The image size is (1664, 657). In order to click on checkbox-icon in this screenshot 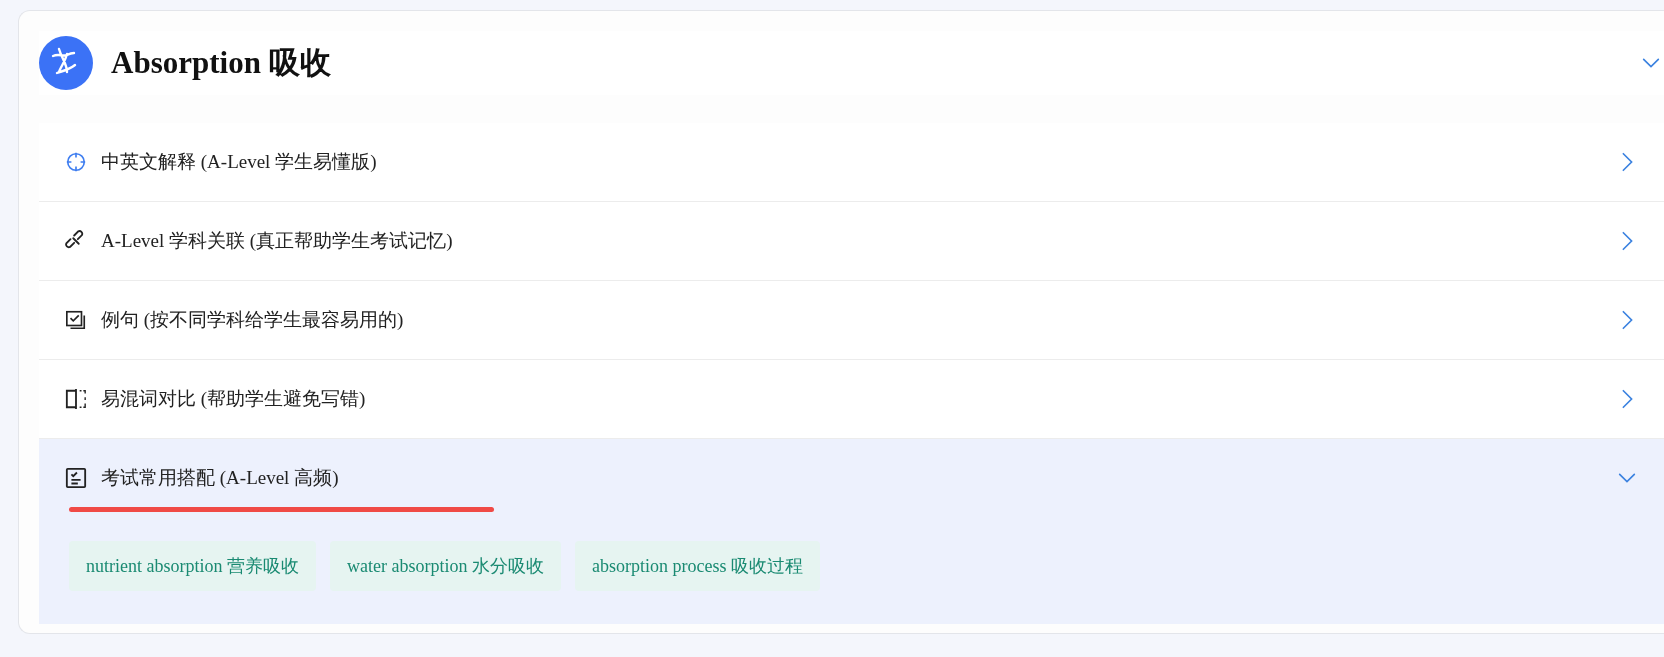, I will do `click(76, 320)`.